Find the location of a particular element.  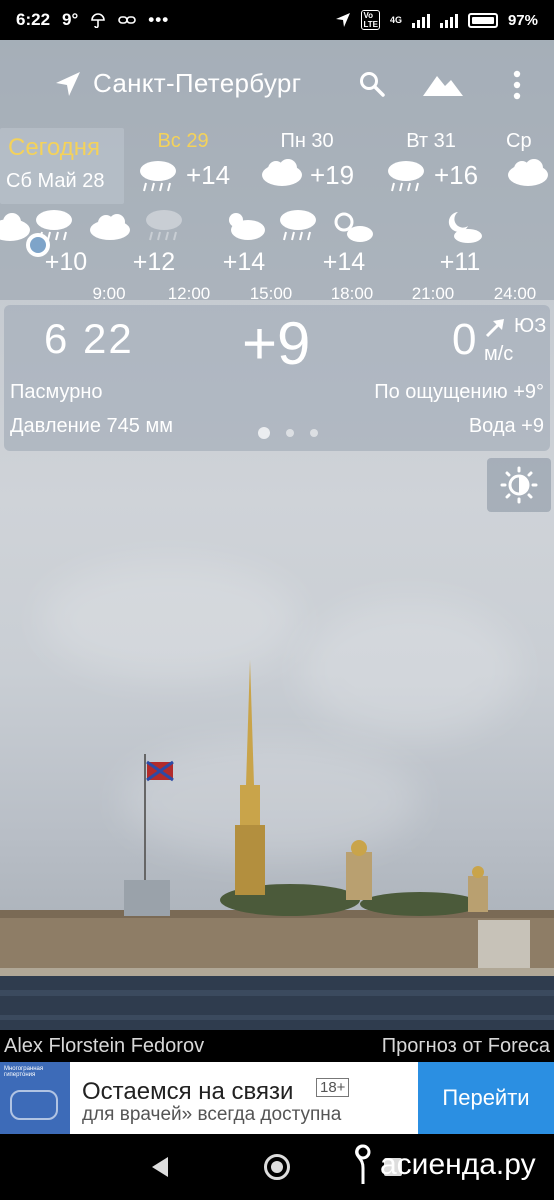

ad-cta-button: Перейти is located at coordinates (486, 1098).